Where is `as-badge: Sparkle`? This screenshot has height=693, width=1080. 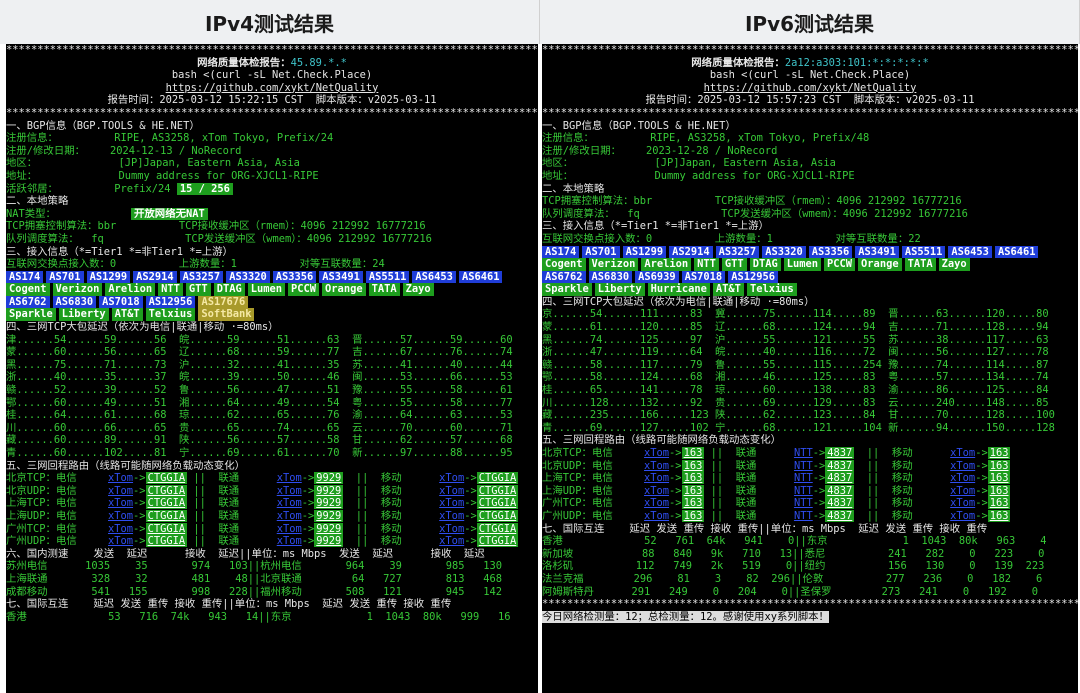 as-badge: Sparkle is located at coordinates (31, 315).